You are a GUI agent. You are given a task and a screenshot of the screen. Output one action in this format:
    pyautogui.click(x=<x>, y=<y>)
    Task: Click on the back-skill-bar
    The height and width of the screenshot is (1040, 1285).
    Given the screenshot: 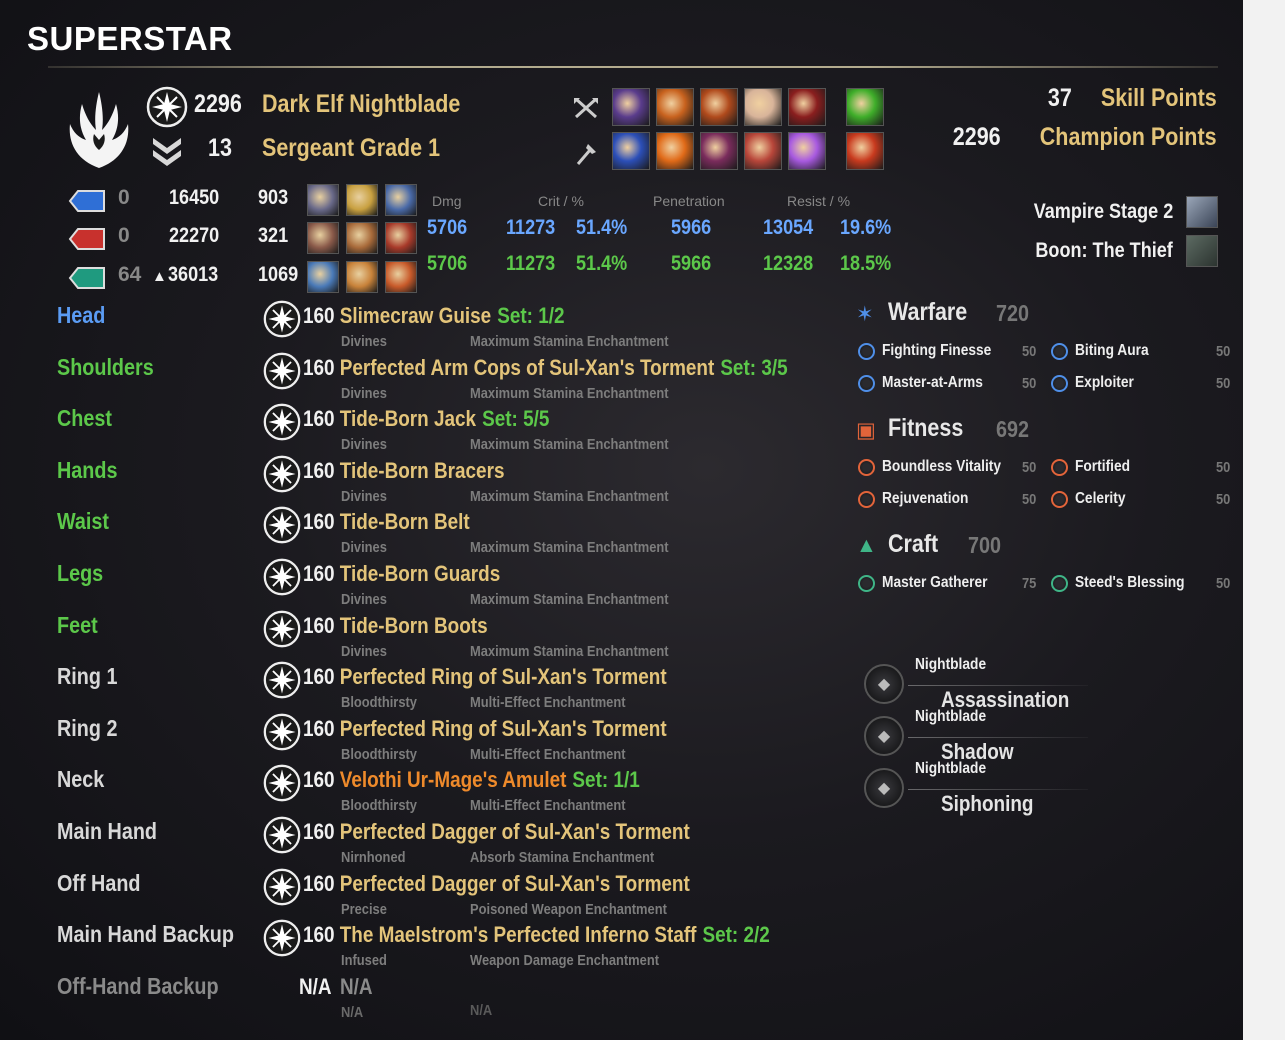 What is the action you would take?
    pyautogui.click(x=748, y=151)
    